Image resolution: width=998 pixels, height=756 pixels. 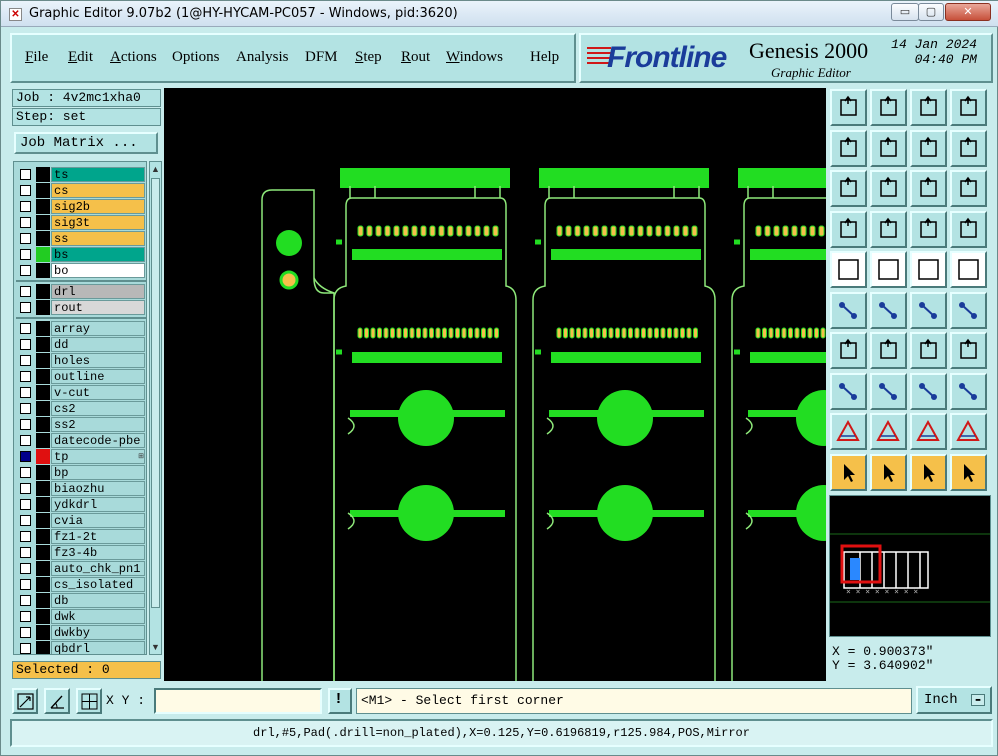 I want to click on layer-row-holes: holes, so click(x=81, y=360).